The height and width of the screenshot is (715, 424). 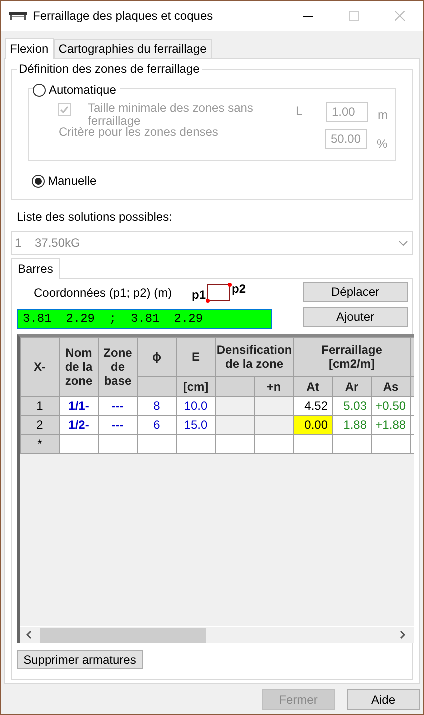 What do you see at coordinates (95, 217) in the screenshot?
I see `list-label: Liste des solutions possibles:` at bounding box center [95, 217].